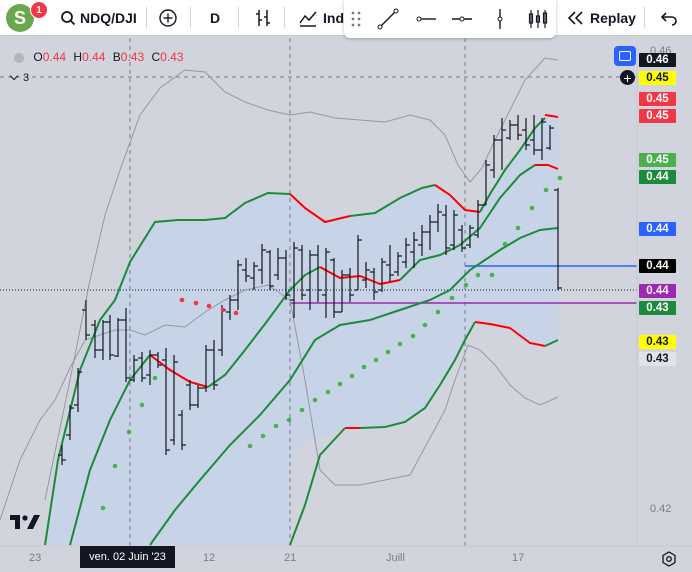  I want to click on add-alert-button: +, so click(627, 77).